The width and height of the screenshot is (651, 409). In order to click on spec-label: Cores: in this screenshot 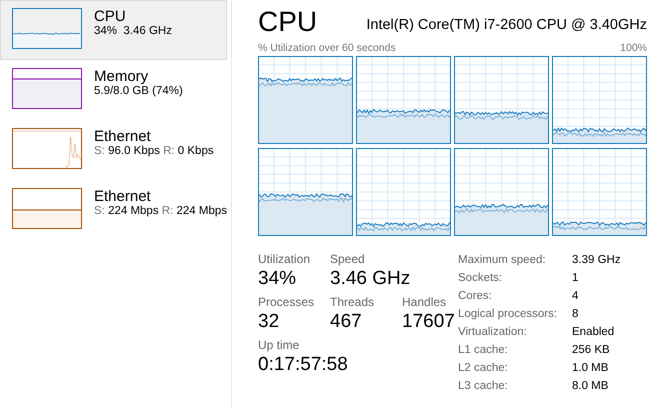, I will do `click(475, 296)`.